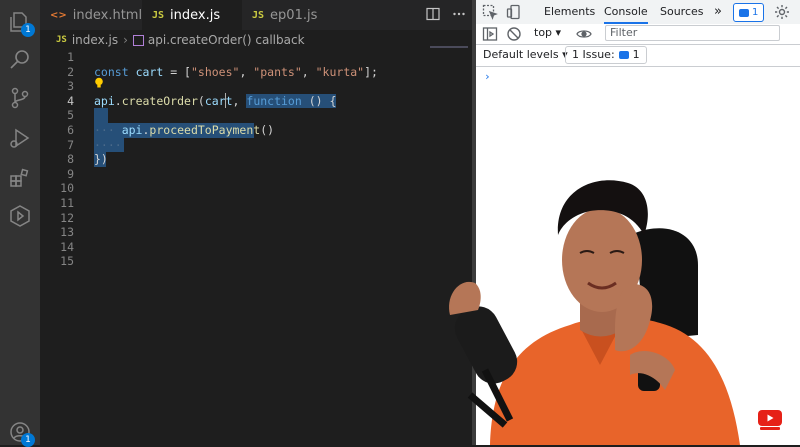 This screenshot has height=447, width=800. Describe the element at coordinates (446, 14) in the screenshot. I see `editor-actions` at that location.